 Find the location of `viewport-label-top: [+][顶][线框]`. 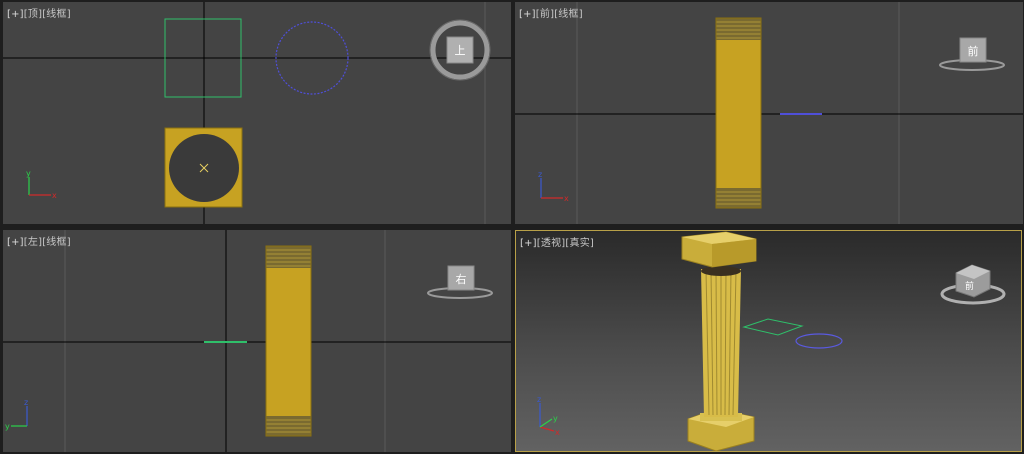

viewport-label-top: [+][顶][线框] is located at coordinates (39, 12).